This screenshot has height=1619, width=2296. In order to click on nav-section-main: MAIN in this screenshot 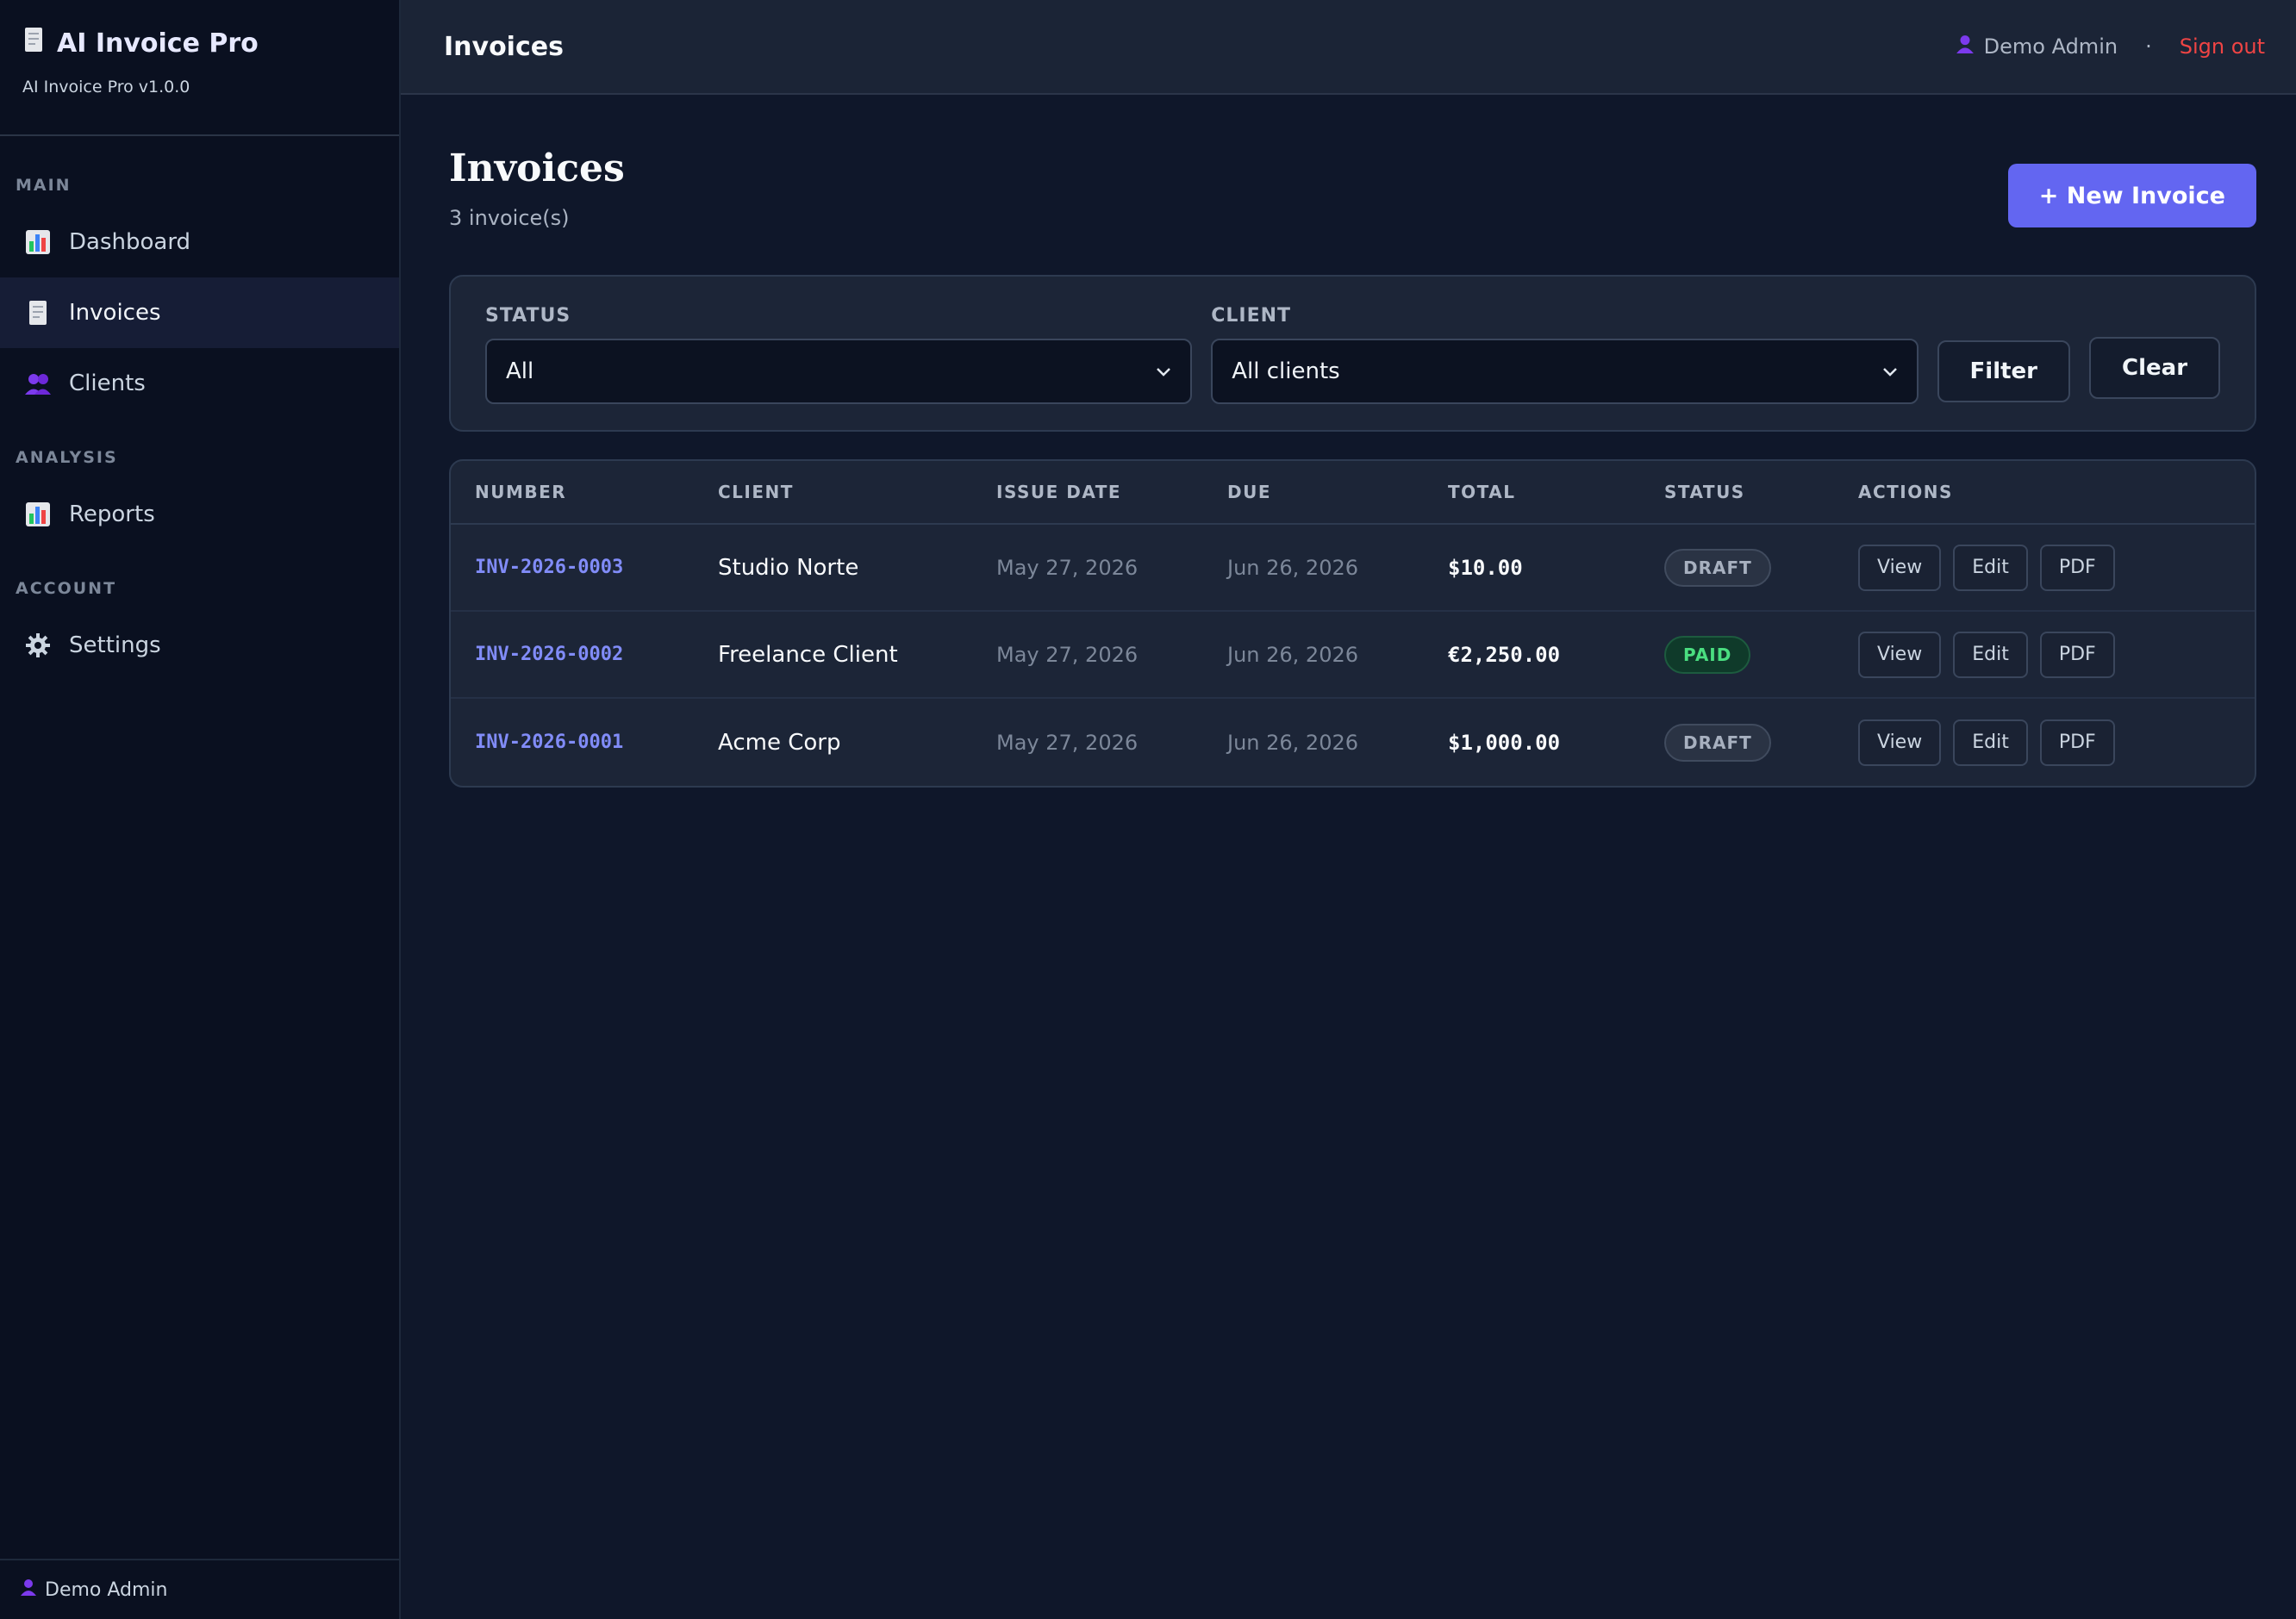, I will do `click(44, 185)`.